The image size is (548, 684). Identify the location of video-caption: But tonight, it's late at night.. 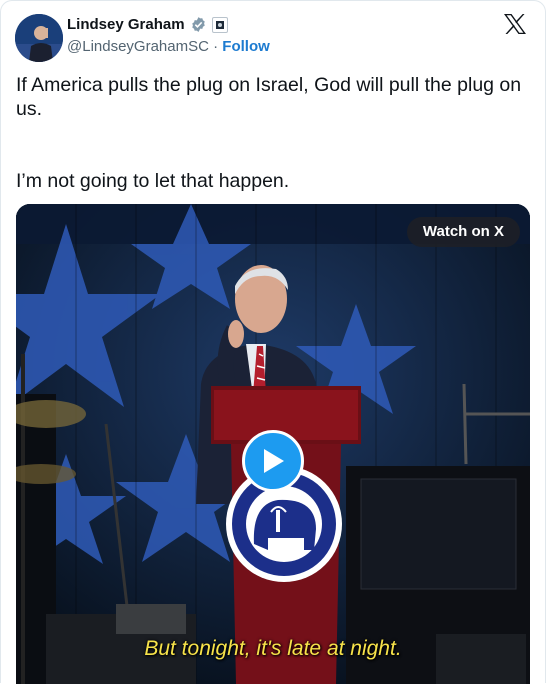
(273, 648).